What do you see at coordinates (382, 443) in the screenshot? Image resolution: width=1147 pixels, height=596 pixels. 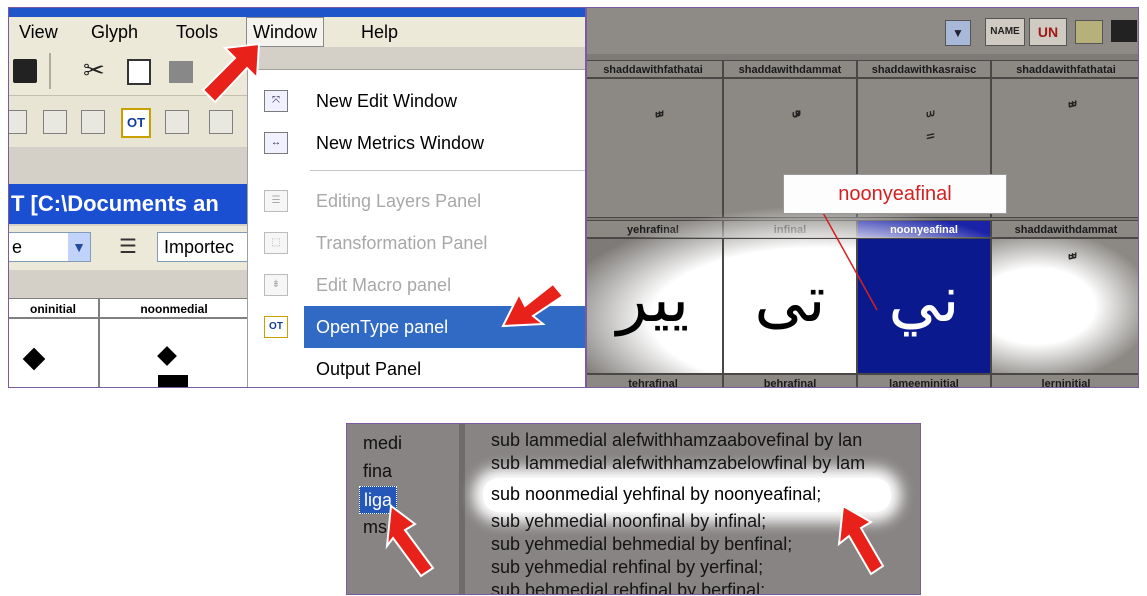 I see `feature-item: medi` at bounding box center [382, 443].